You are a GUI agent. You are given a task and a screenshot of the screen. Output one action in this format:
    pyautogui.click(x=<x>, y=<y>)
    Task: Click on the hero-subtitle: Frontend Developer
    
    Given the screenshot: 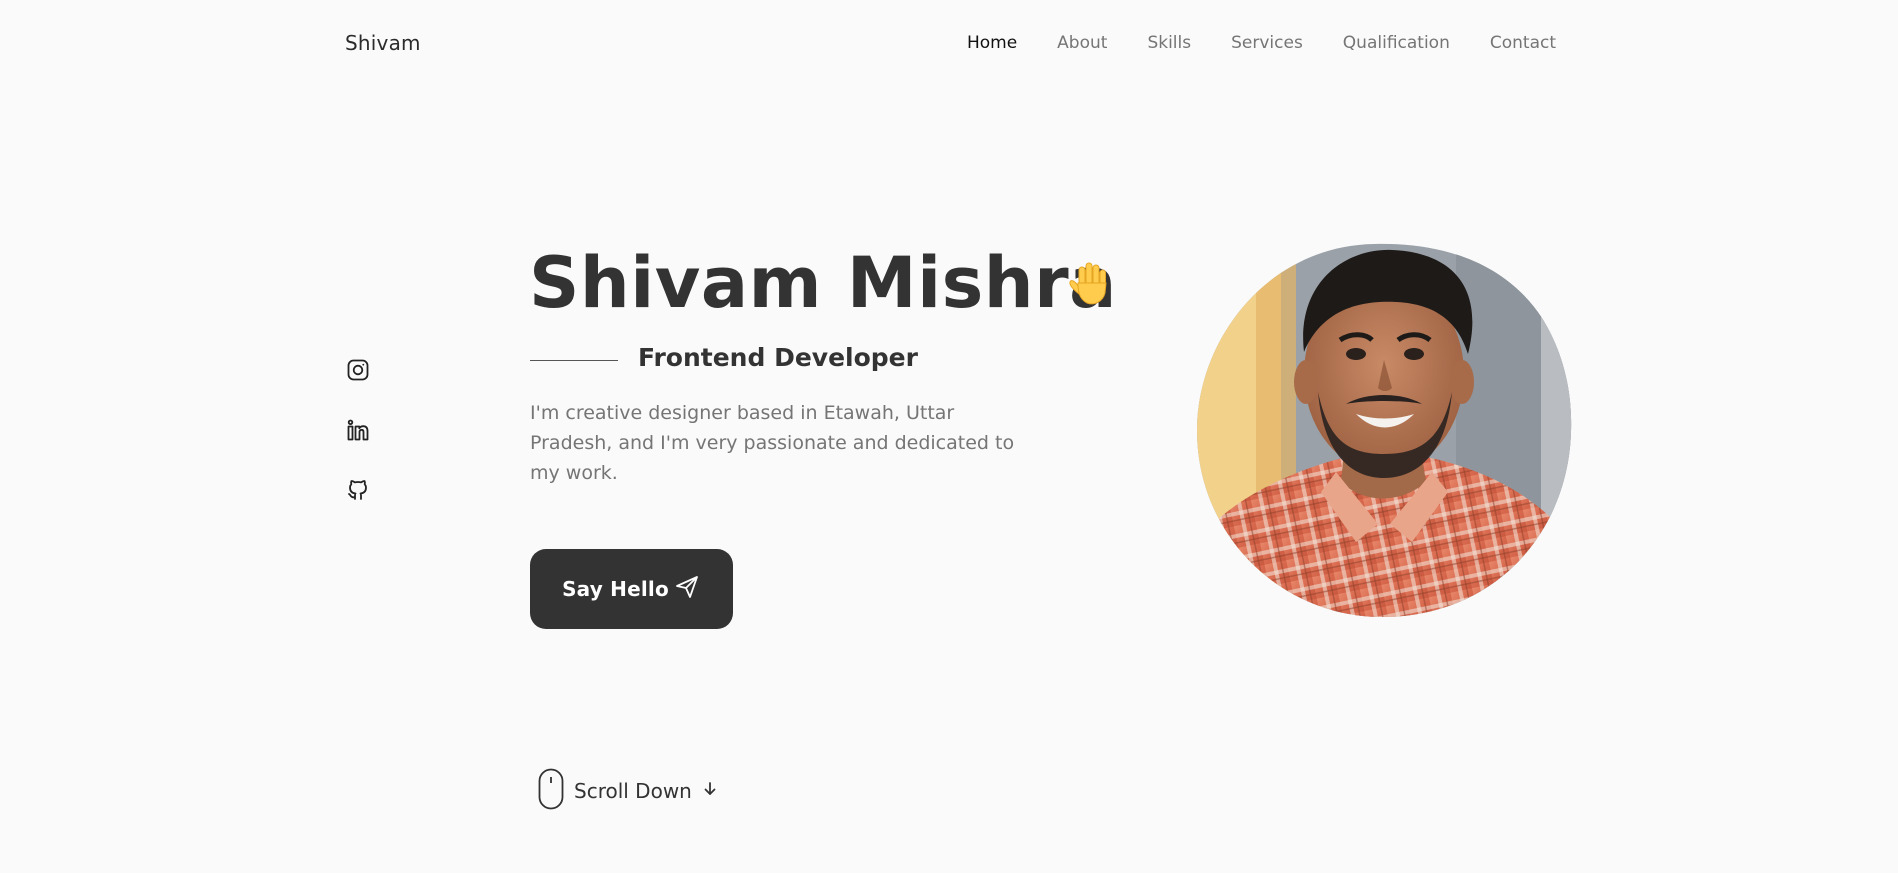 What is the action you would take?
    pyautogui.click(x=778, y=357)
    